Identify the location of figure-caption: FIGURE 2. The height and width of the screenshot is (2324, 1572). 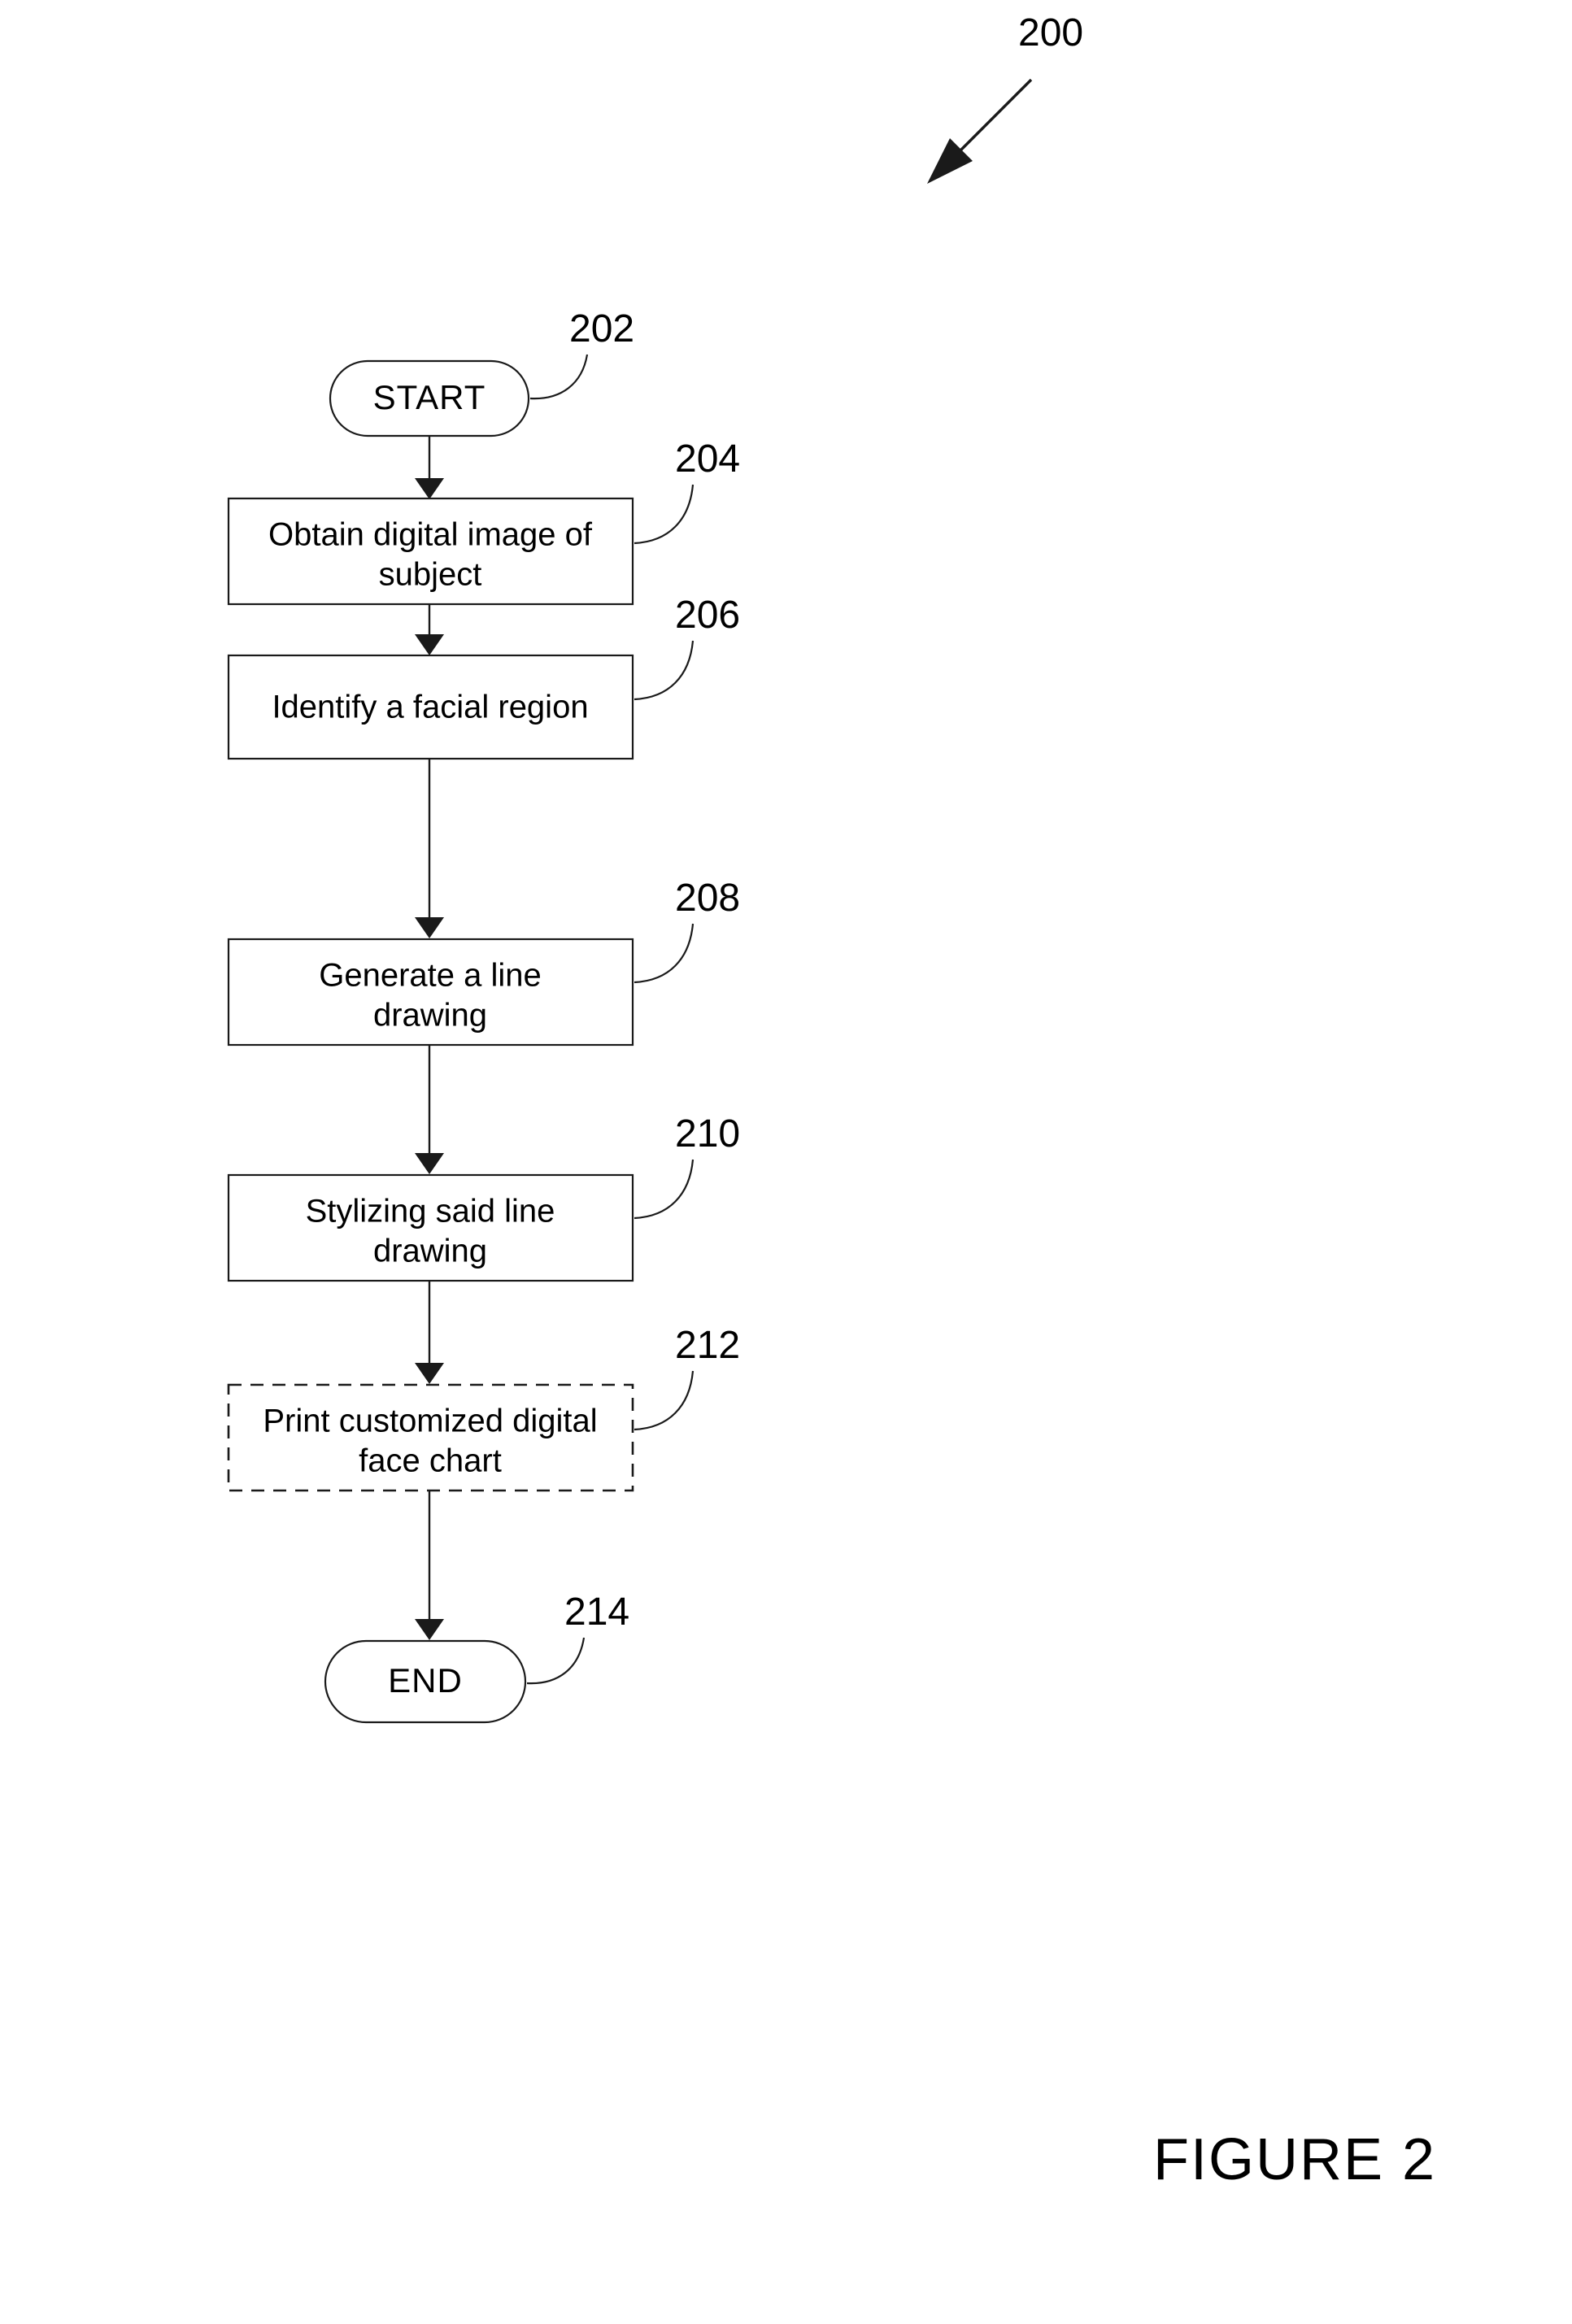
(1294, 2159).